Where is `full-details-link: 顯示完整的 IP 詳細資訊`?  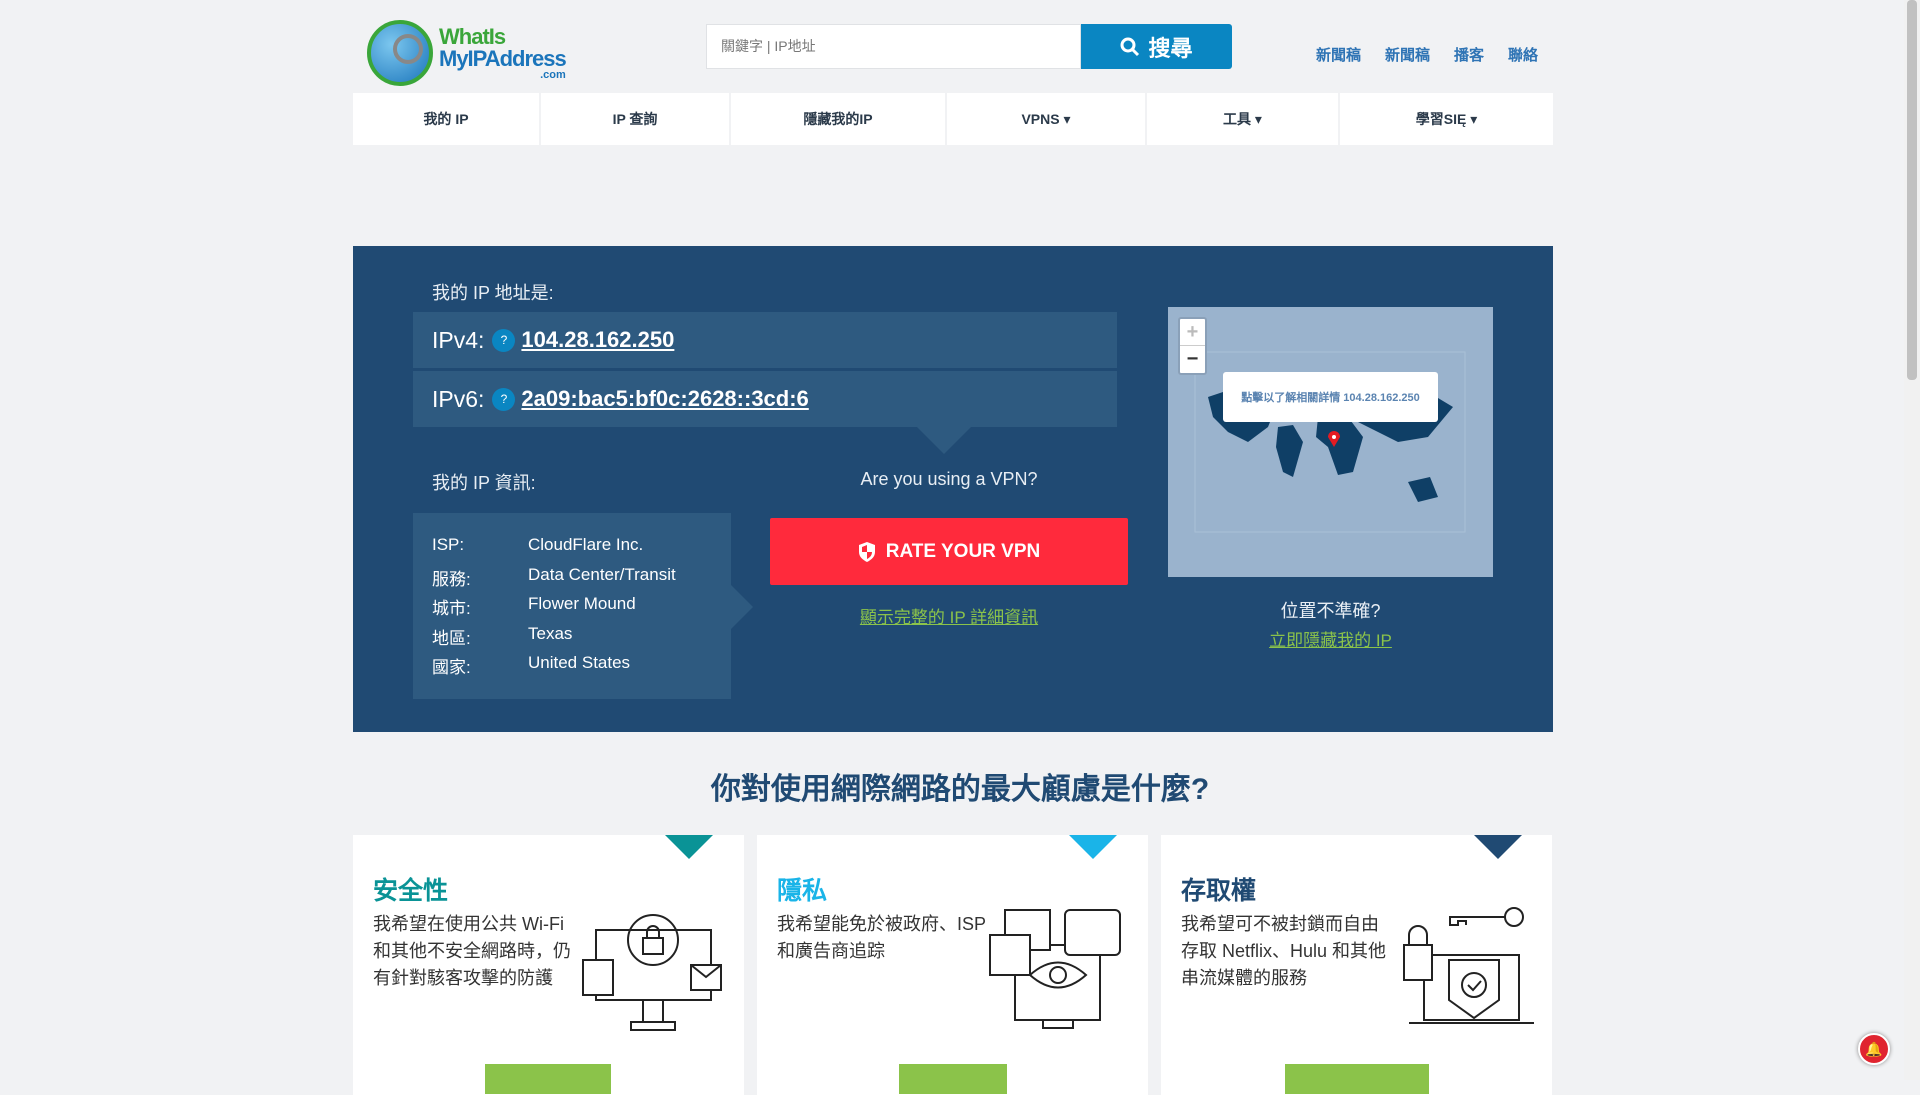 full-details-link: 顯示完整的 IP 詳細資訊 is located at coordinates (949, 615).